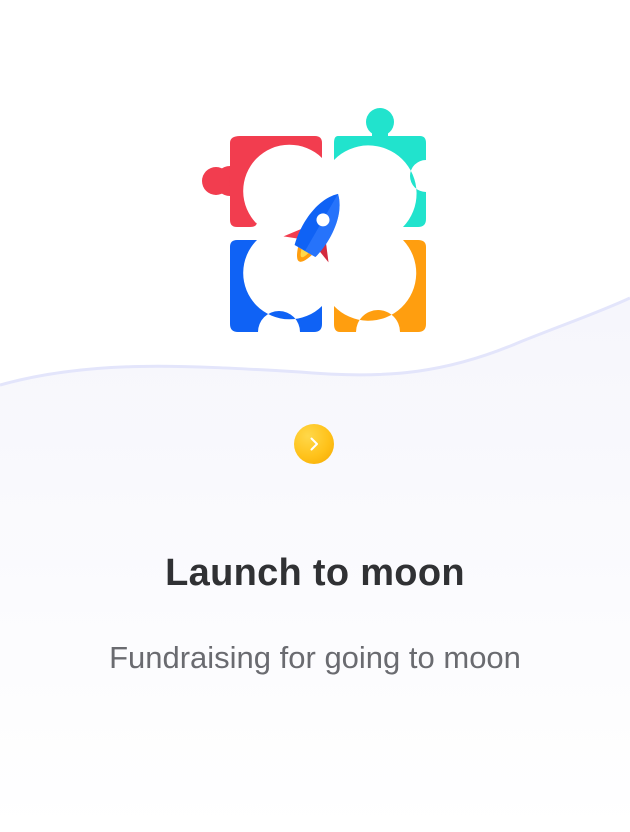 Image resolution: width=630 pixels, height=832 pixels. I want to click on puzzle-piece-teal, so click(380, 181).